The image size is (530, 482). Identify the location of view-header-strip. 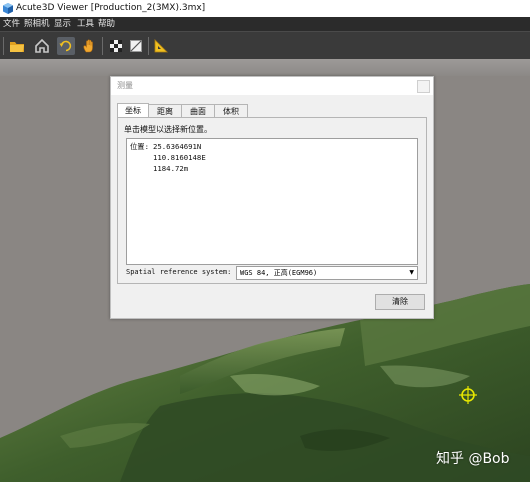
(265, 67).